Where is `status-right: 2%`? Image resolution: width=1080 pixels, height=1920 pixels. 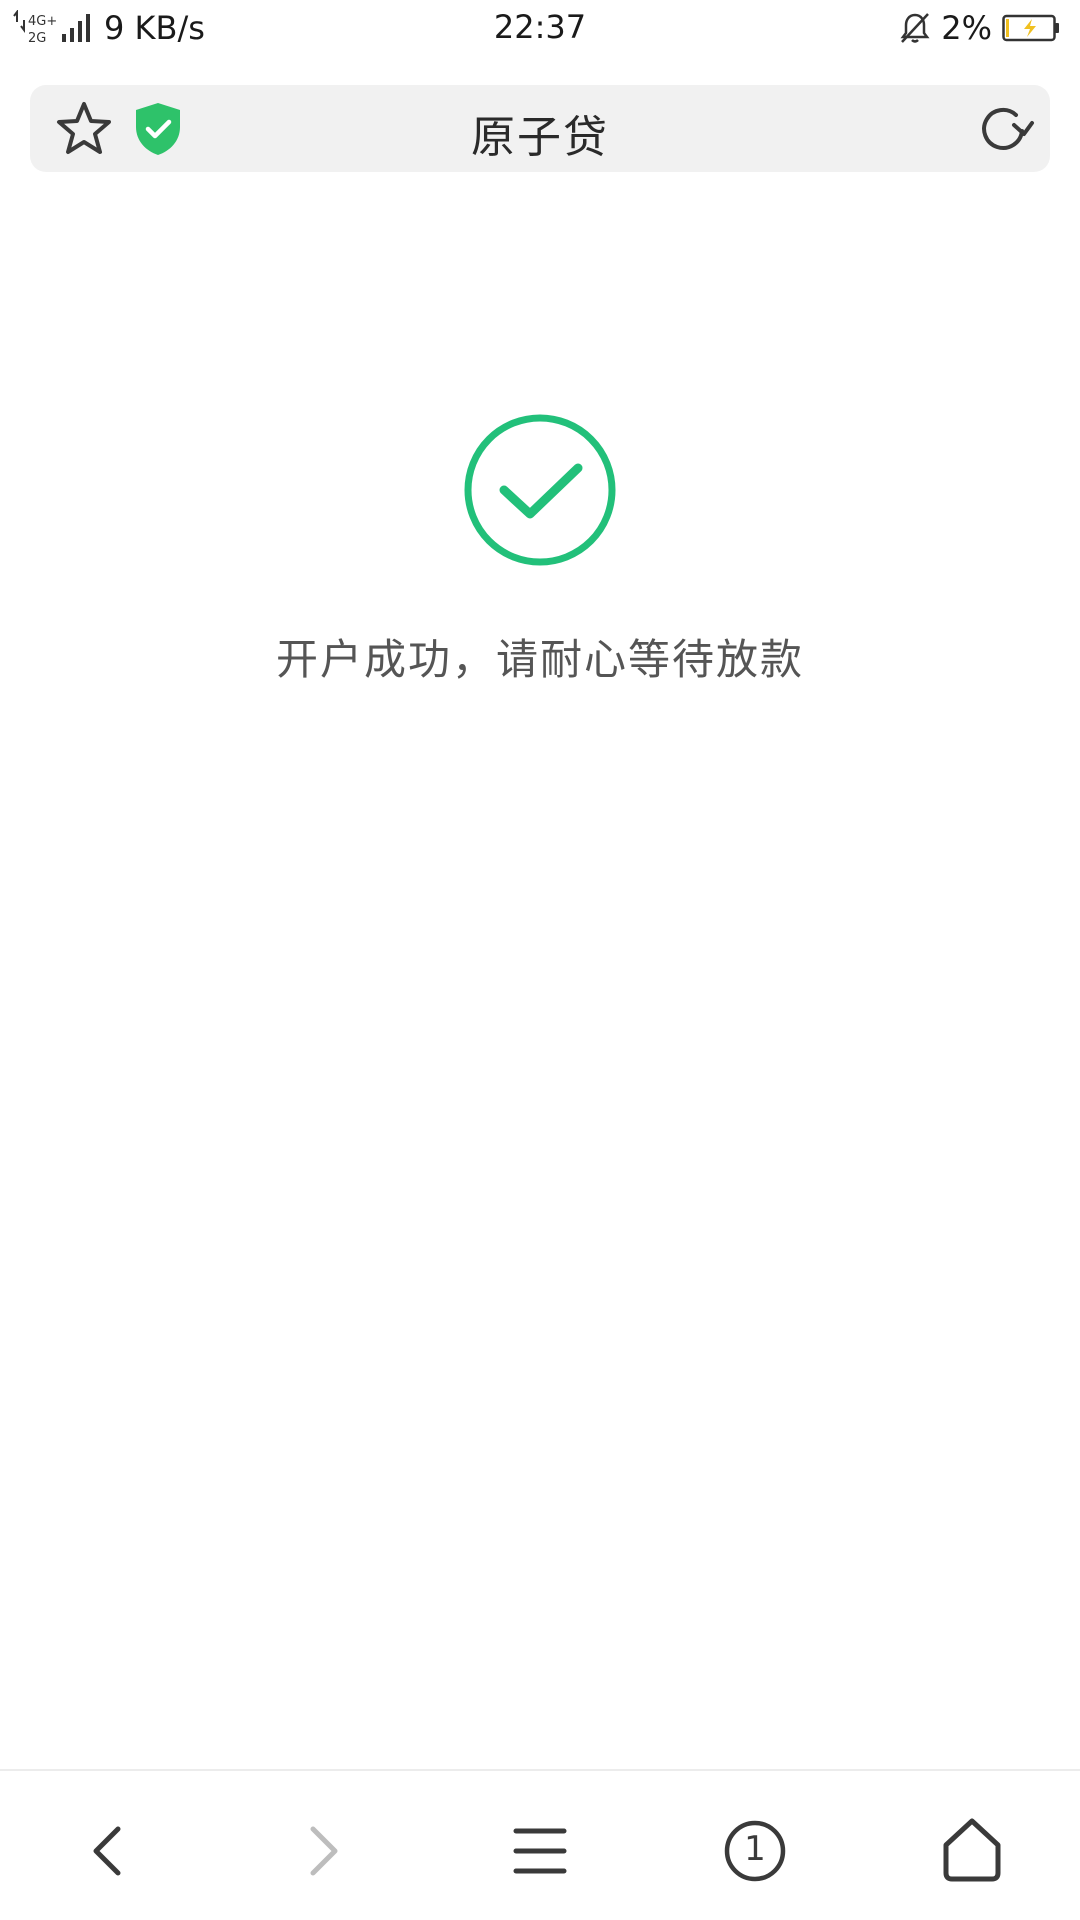 status-right: 2% is located at coordinates (978, 28).